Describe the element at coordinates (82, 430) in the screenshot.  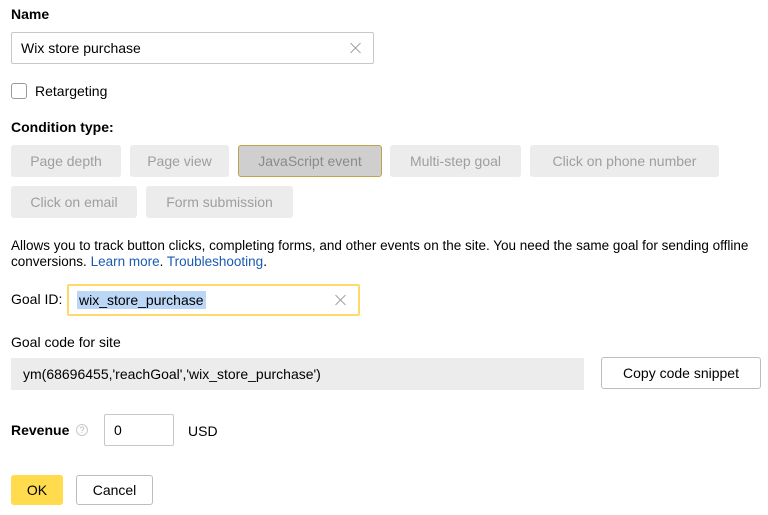
I see `help-icon: ?` at that location.